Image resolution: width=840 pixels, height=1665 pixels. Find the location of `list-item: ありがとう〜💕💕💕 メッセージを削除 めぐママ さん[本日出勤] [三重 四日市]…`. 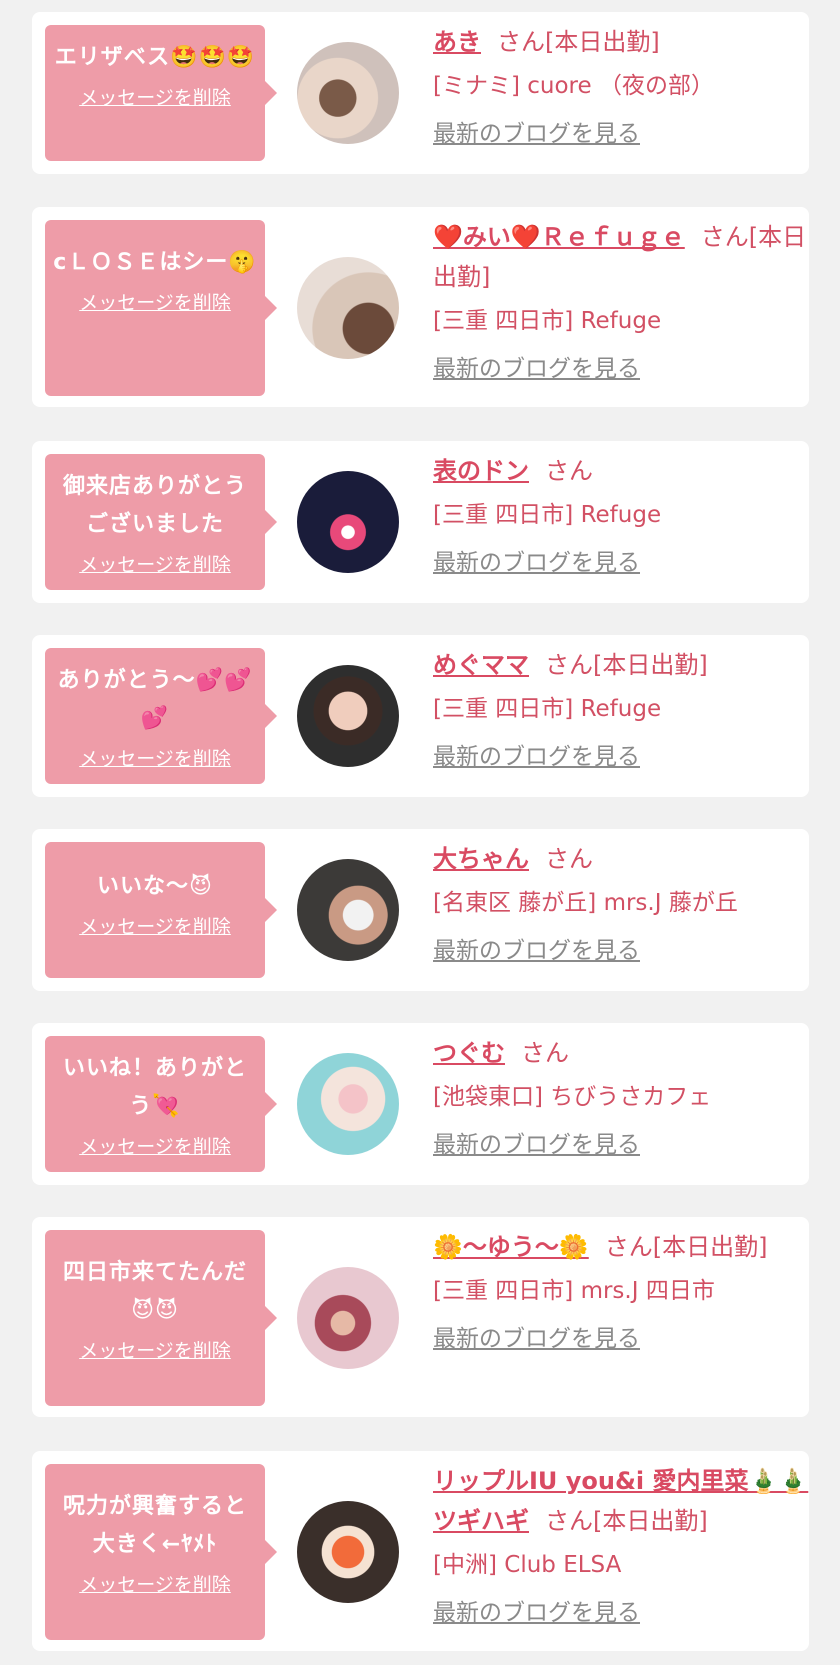

list-item: ありがとう〜💕💕💕 メッセージを削除 めぐママ さん[本日出勤] [三重 四日市]… is located at coordinates (420, 716).